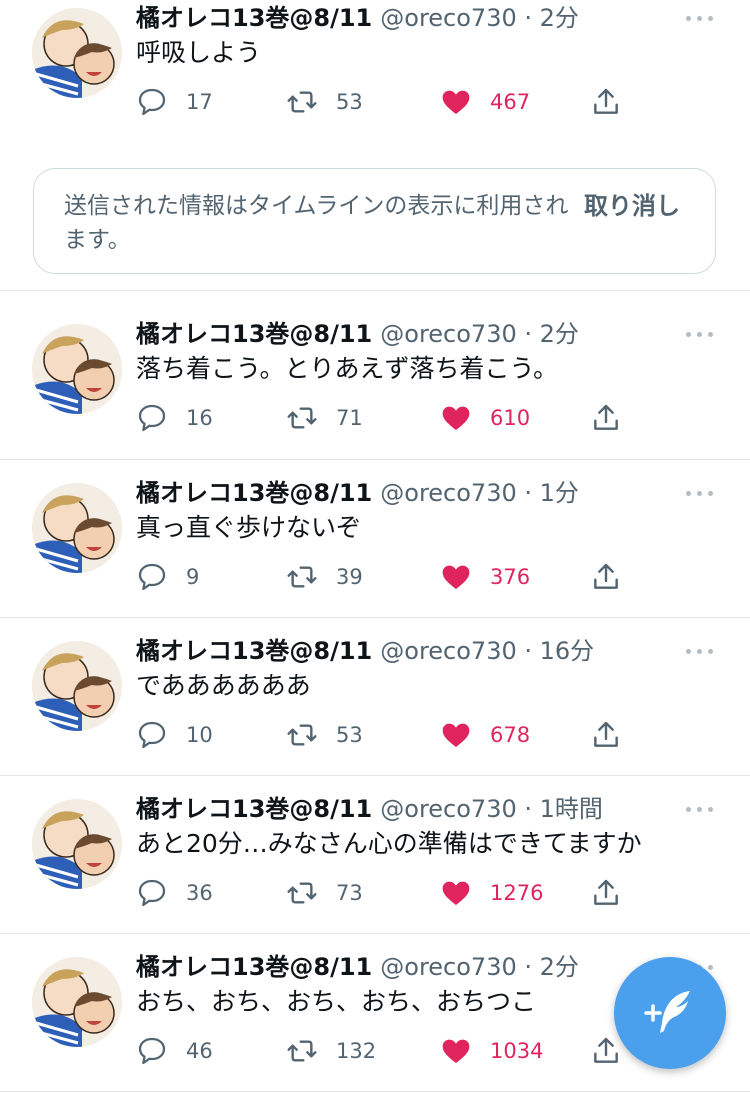  Describe the element at coordinates (386, 735) in the screenshot. I see `tweet-actions: 10 53 678` at that location.